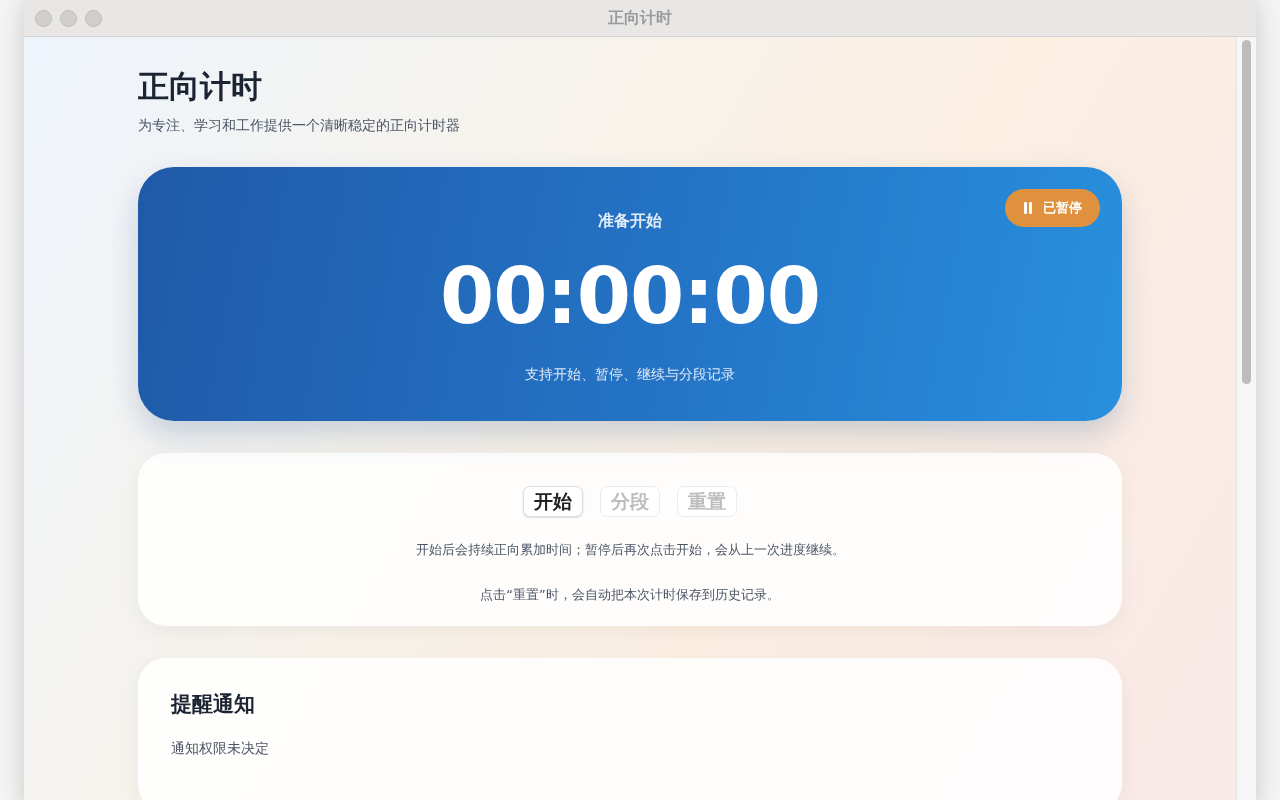 This screenshot has width=1280, height=800. Describe the element at coordinates (200, 86) in the screenshot. I see `page-title: 正向计时` at that location.